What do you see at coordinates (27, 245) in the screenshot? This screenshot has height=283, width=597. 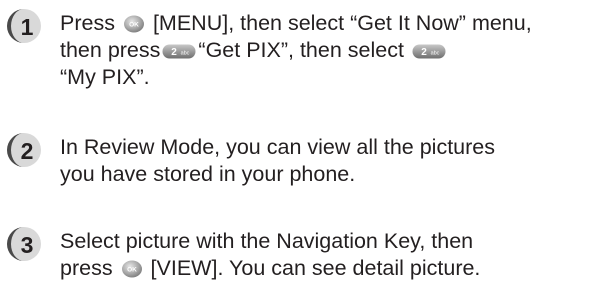 I see `step-number: 3` at bounding box center [27, 245].